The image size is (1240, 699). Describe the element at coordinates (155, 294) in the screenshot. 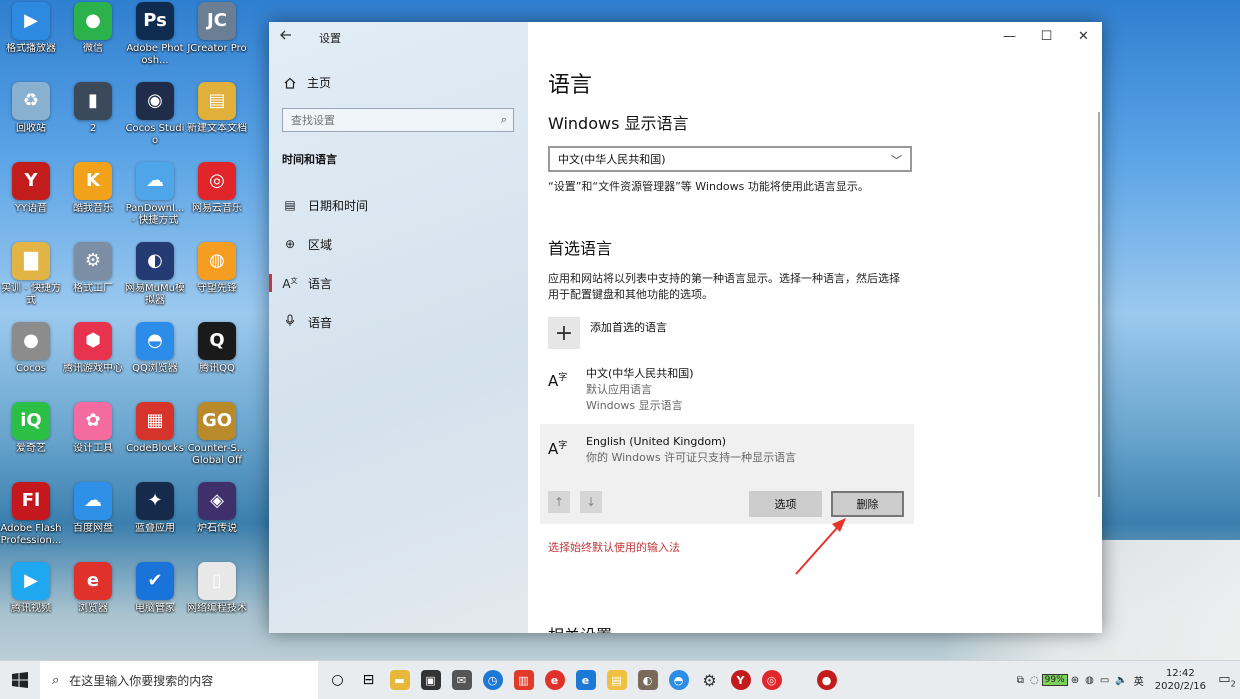

I see `desktop-icon-label: 网易MuMu模拟器` at that location.